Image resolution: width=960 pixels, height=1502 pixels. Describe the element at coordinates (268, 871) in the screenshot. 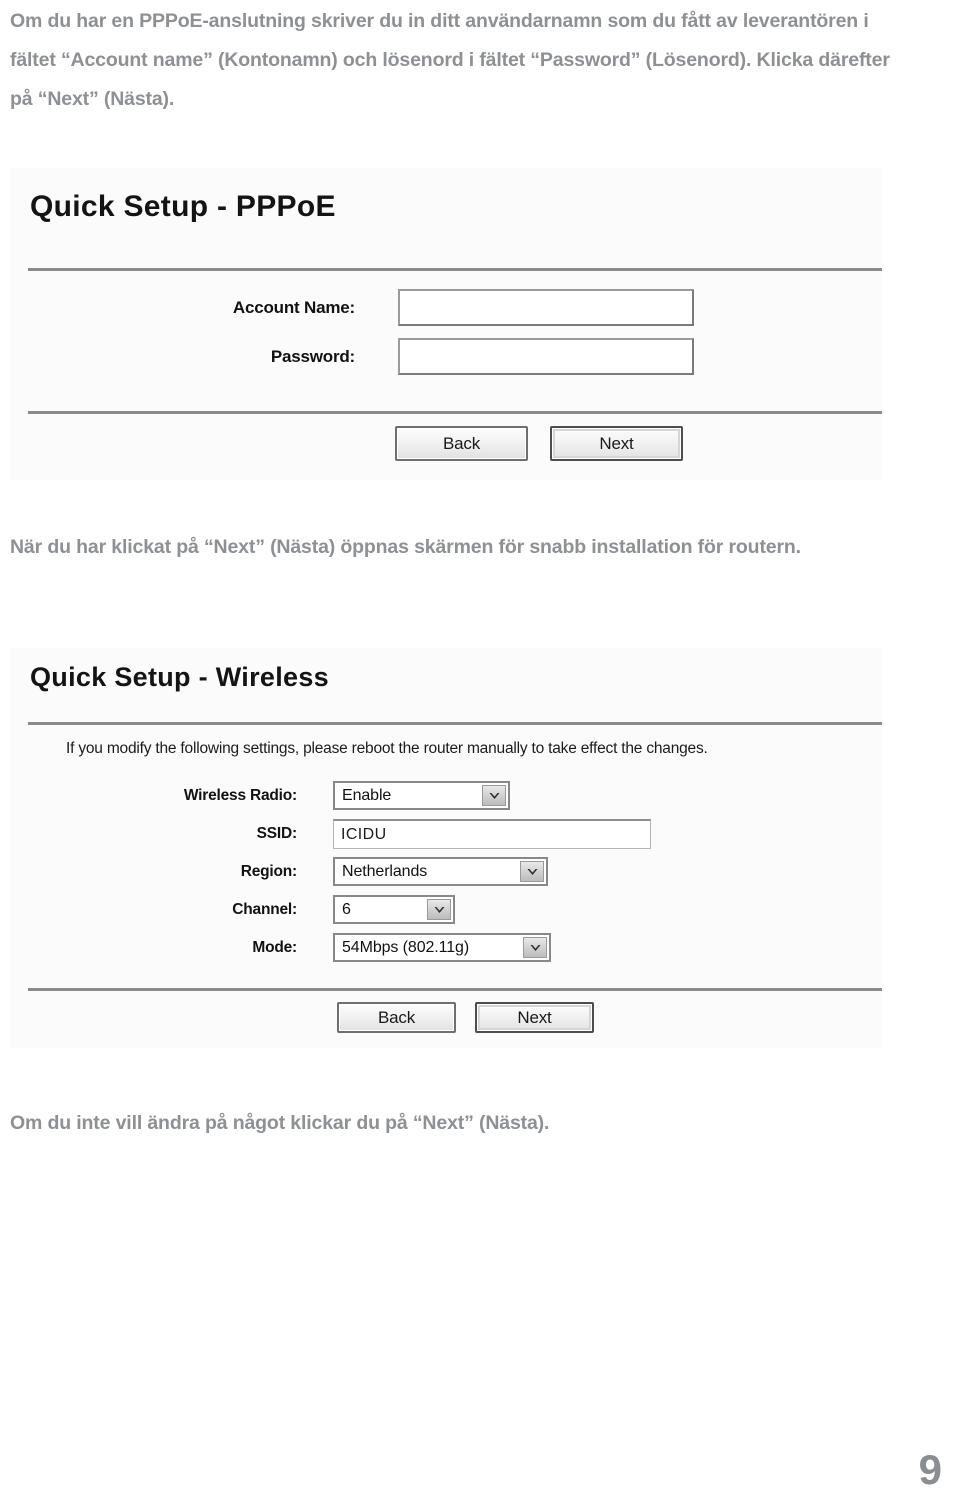

I see `wireless-region-label: Region:` at that location.